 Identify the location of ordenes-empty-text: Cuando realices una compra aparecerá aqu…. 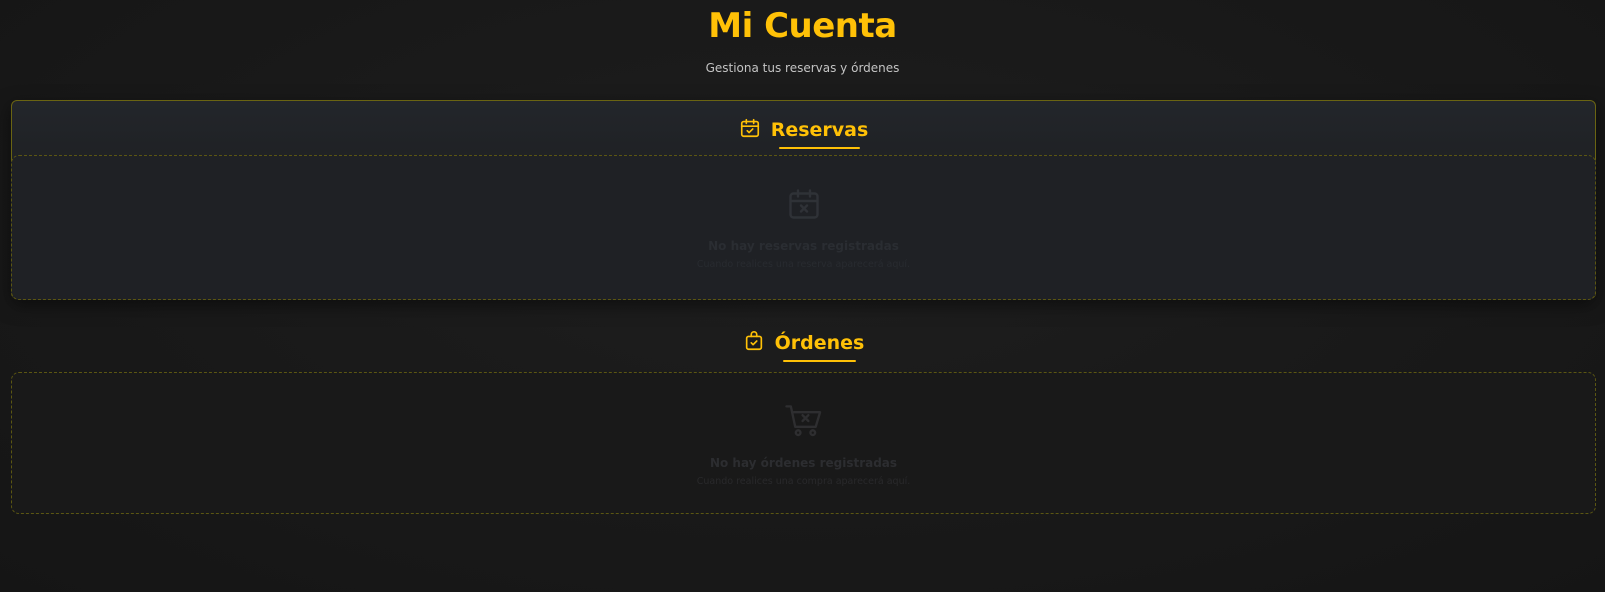
(803, 481).